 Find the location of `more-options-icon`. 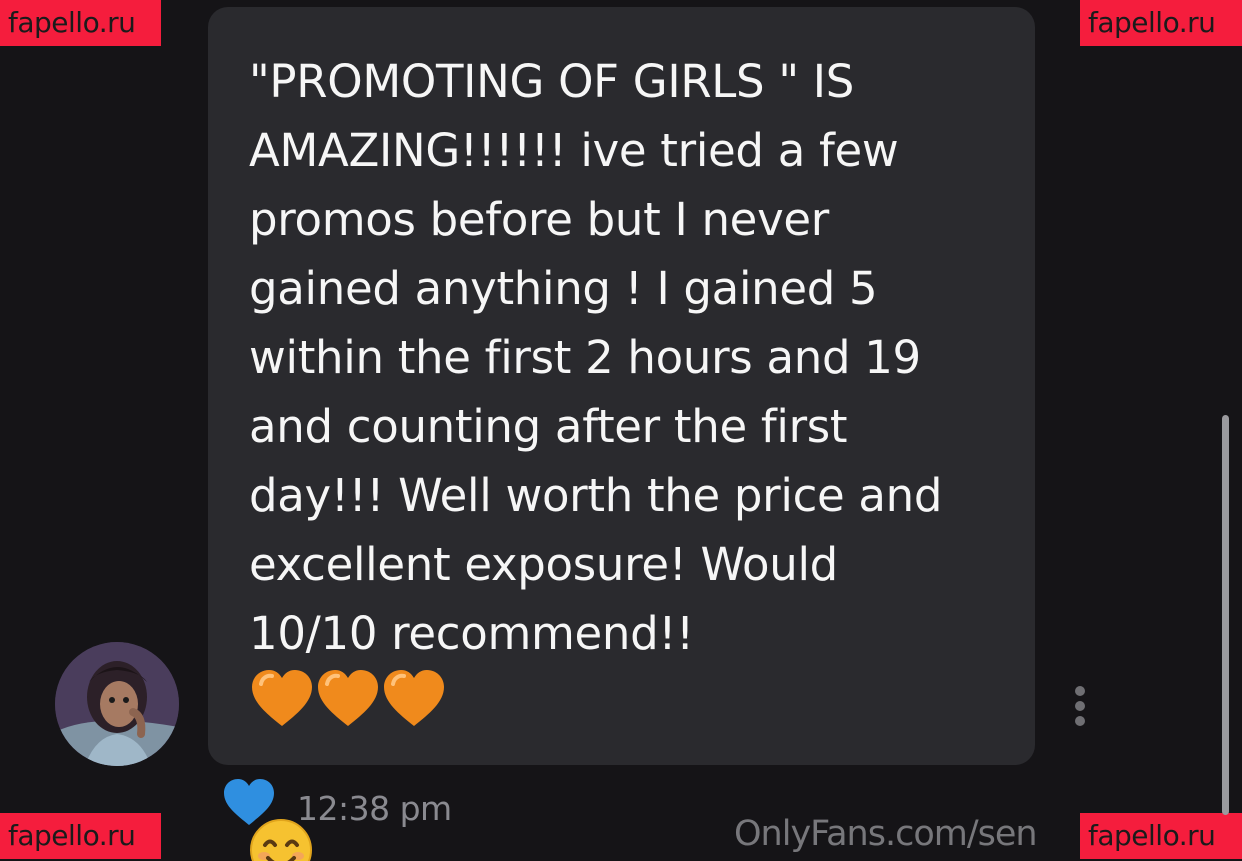

more-options-icon is located at coordinates (1080, 706).